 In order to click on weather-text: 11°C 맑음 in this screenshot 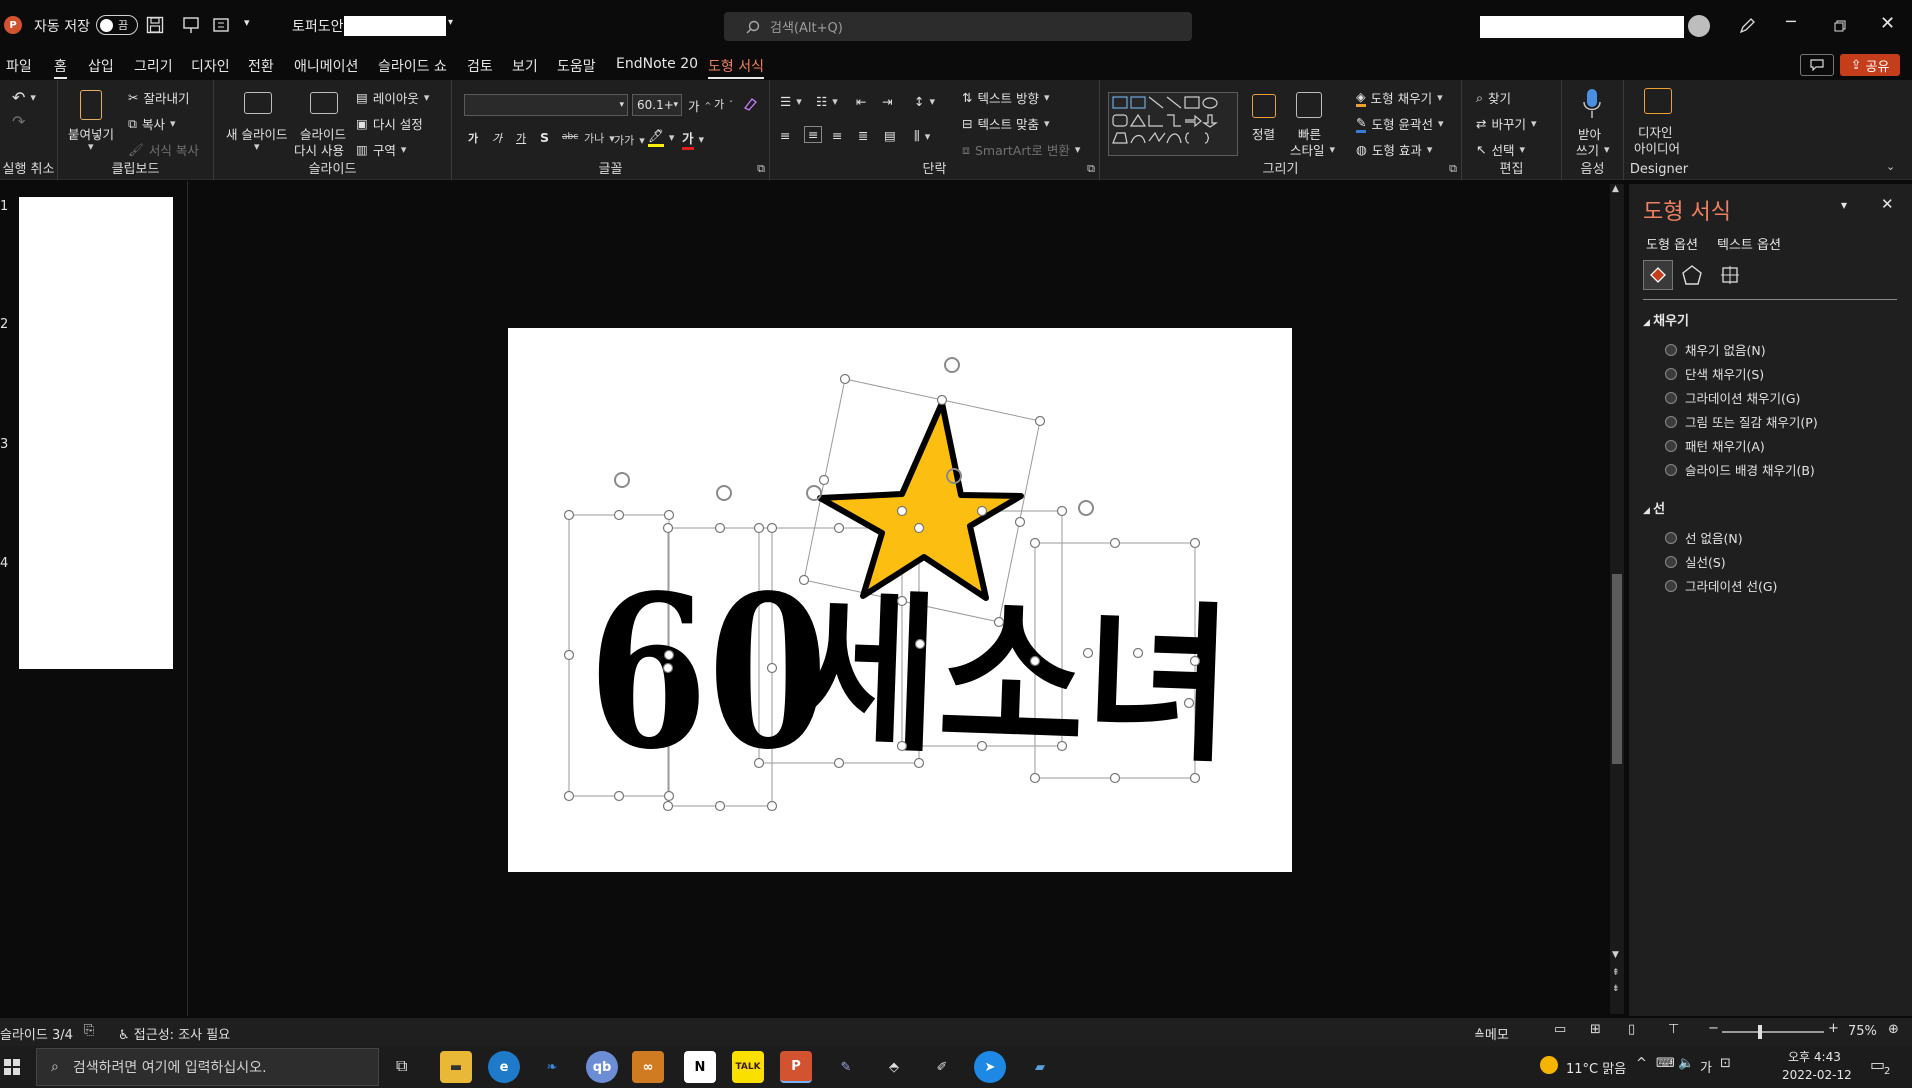, I will do `click(1596, 1067)`.